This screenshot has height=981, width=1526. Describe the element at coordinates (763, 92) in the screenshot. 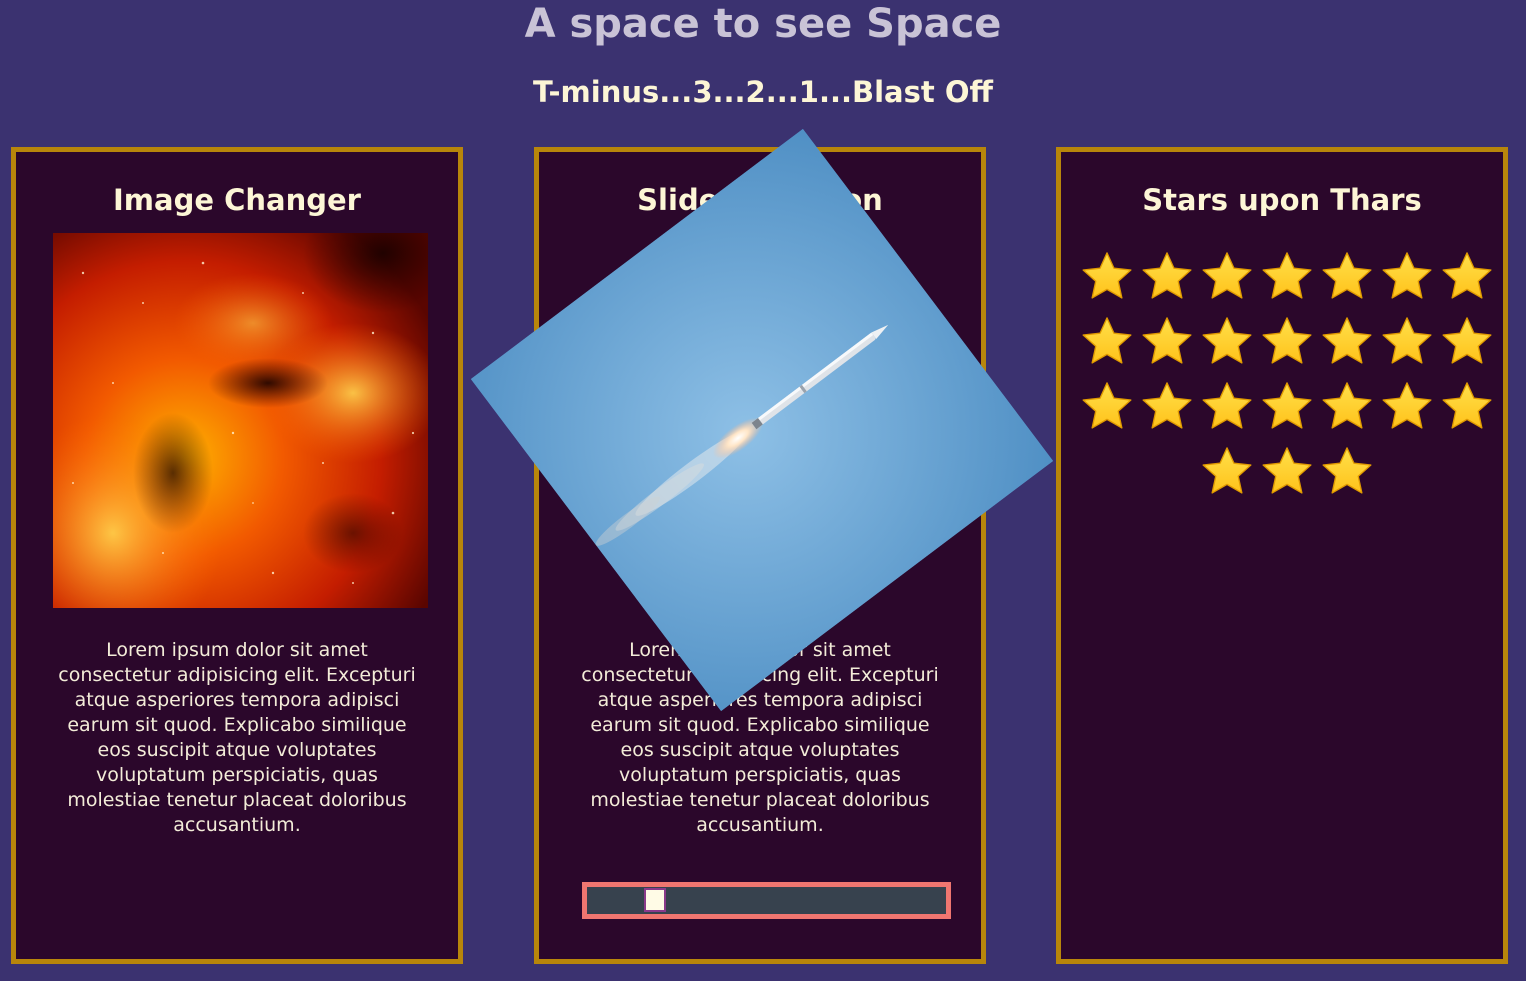

I see `page-subtitle: T-minus...3...2...1...Blast Off` at that location.